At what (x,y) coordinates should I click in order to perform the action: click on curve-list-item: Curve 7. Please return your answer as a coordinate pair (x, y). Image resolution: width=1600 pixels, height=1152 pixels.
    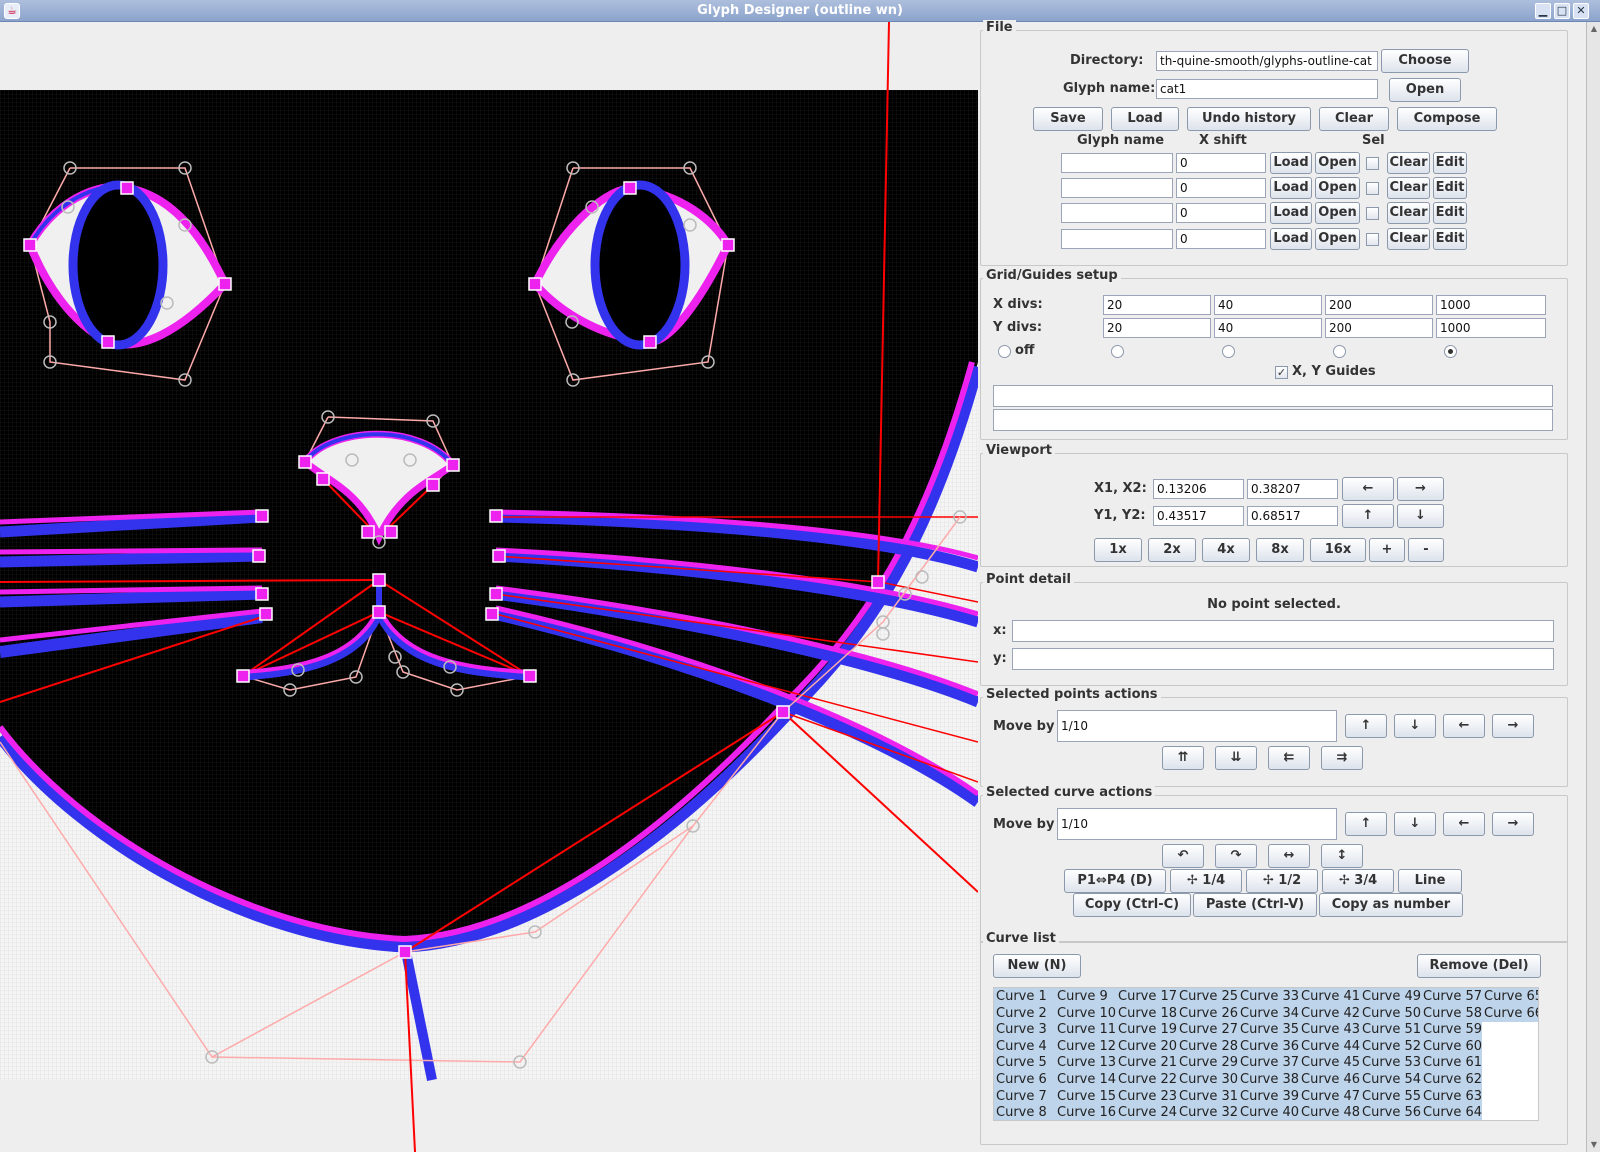
    Looking at the image, I should click on (1024, 1096).